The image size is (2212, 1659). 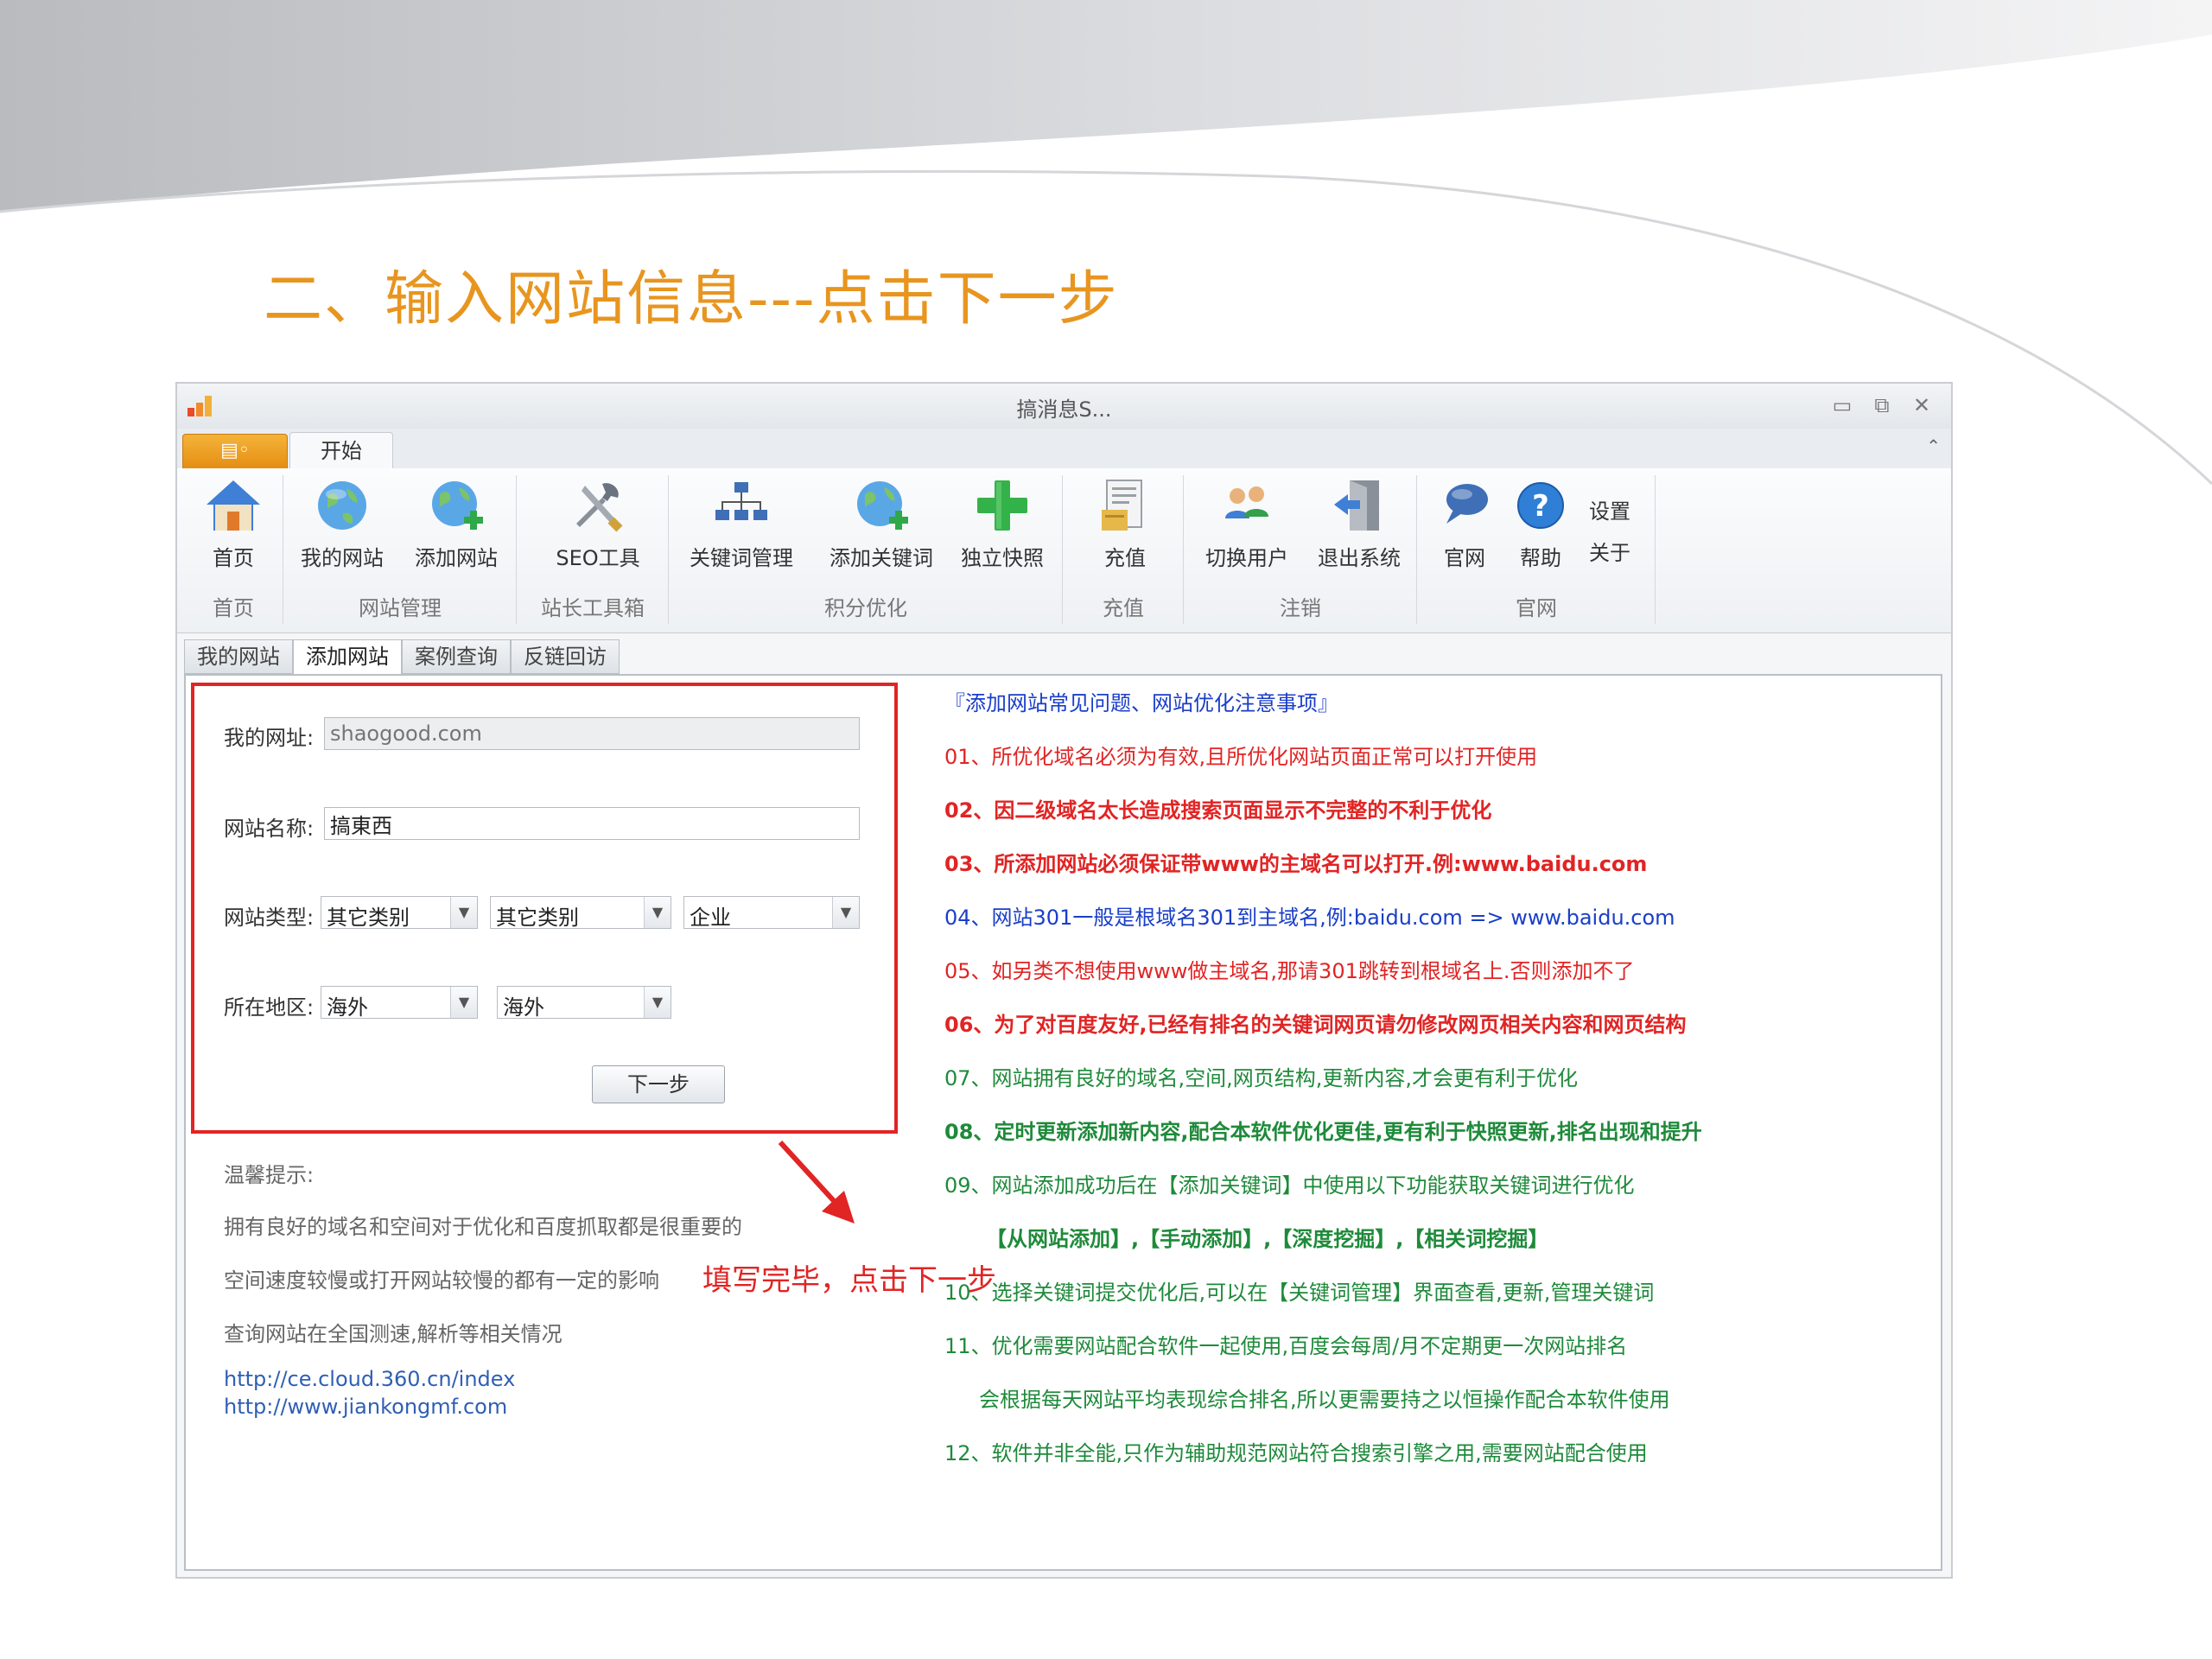 What do you see at coordinates (369, 1379) in the screenshot?
I see `speedtest-link-360: http://ce.cloud.360.cn/index` at bounding box center [369, 1379].